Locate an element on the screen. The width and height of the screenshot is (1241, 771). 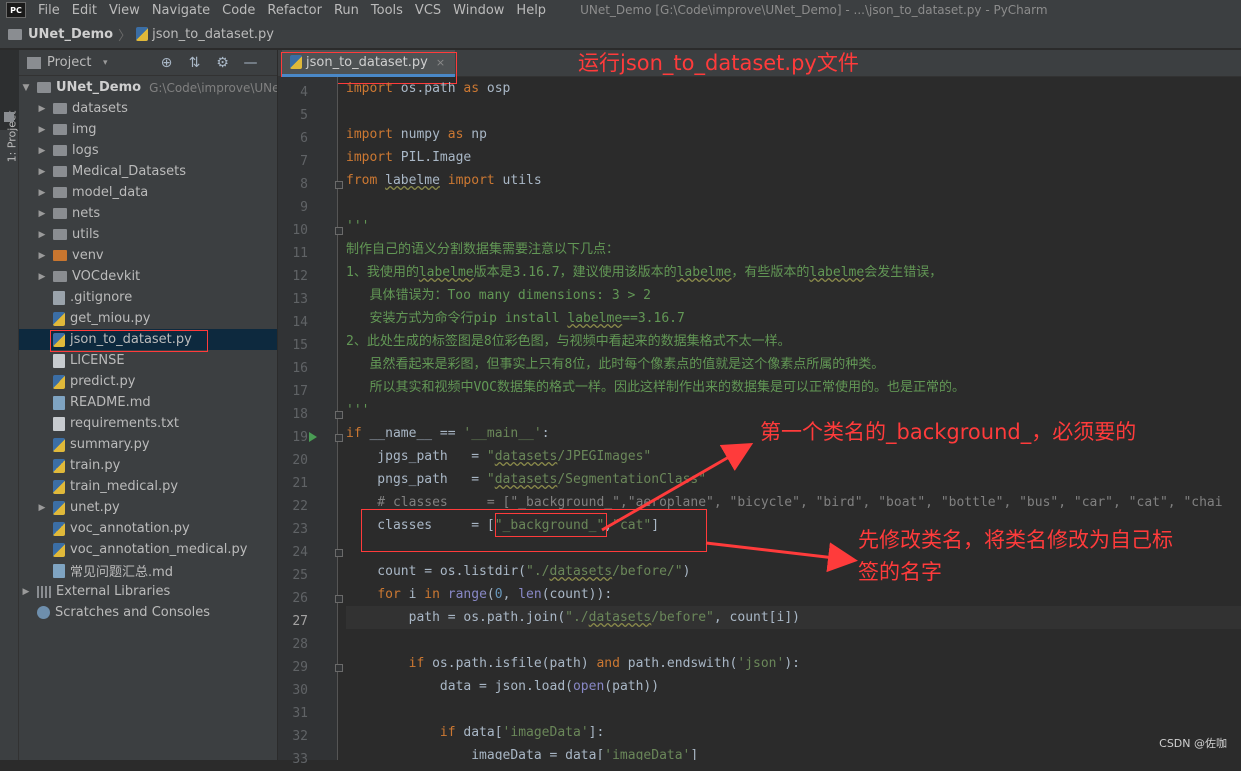
tree-item-label: Scratches and Consoles is located at coordinates (132, 612).